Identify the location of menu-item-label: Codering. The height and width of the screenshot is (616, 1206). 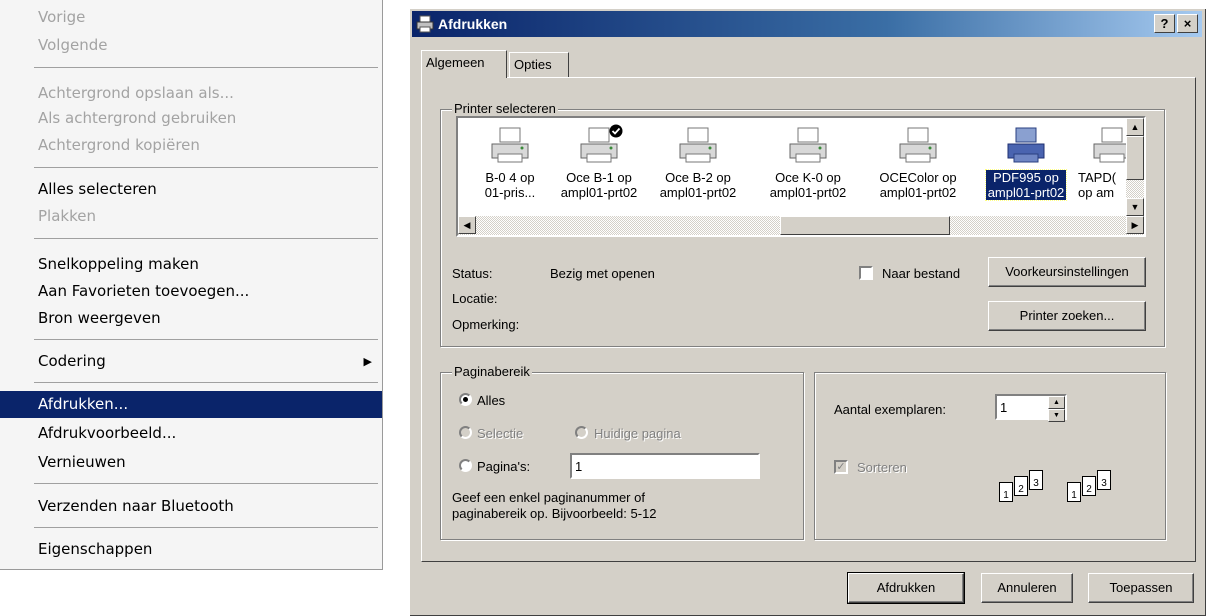
(72, 361).